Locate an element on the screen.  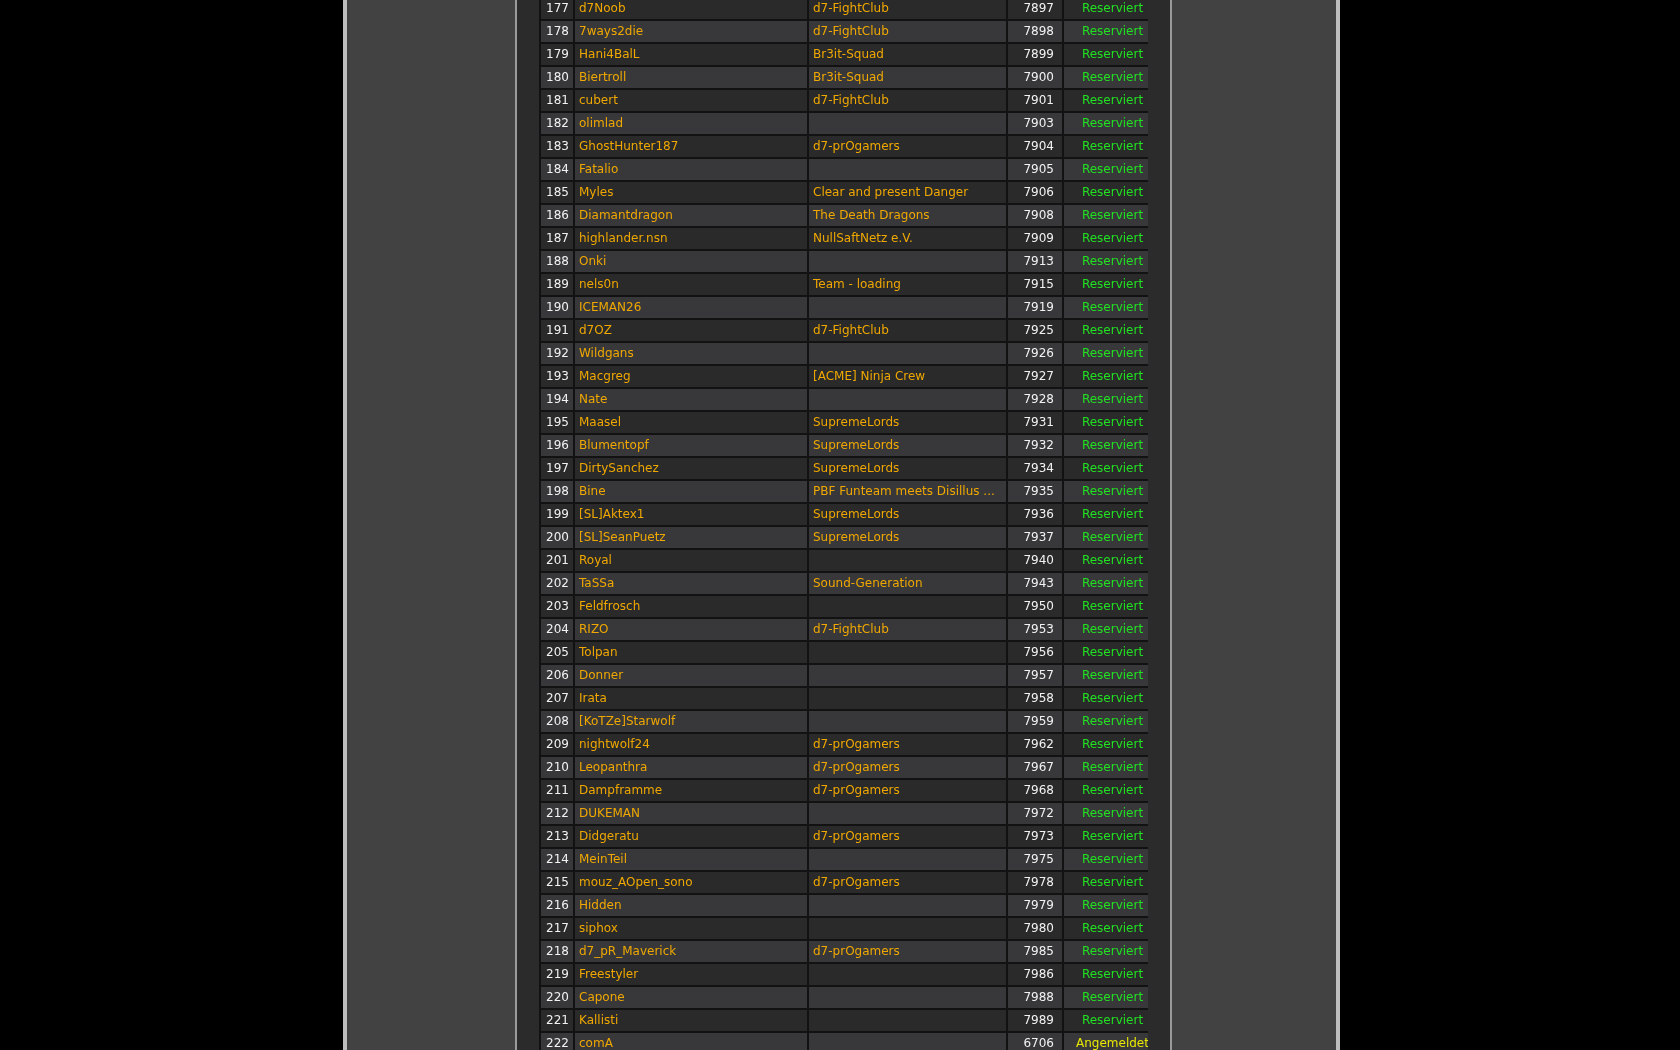
seat-cell: 6706 is located at coordinates (1038, 1043).